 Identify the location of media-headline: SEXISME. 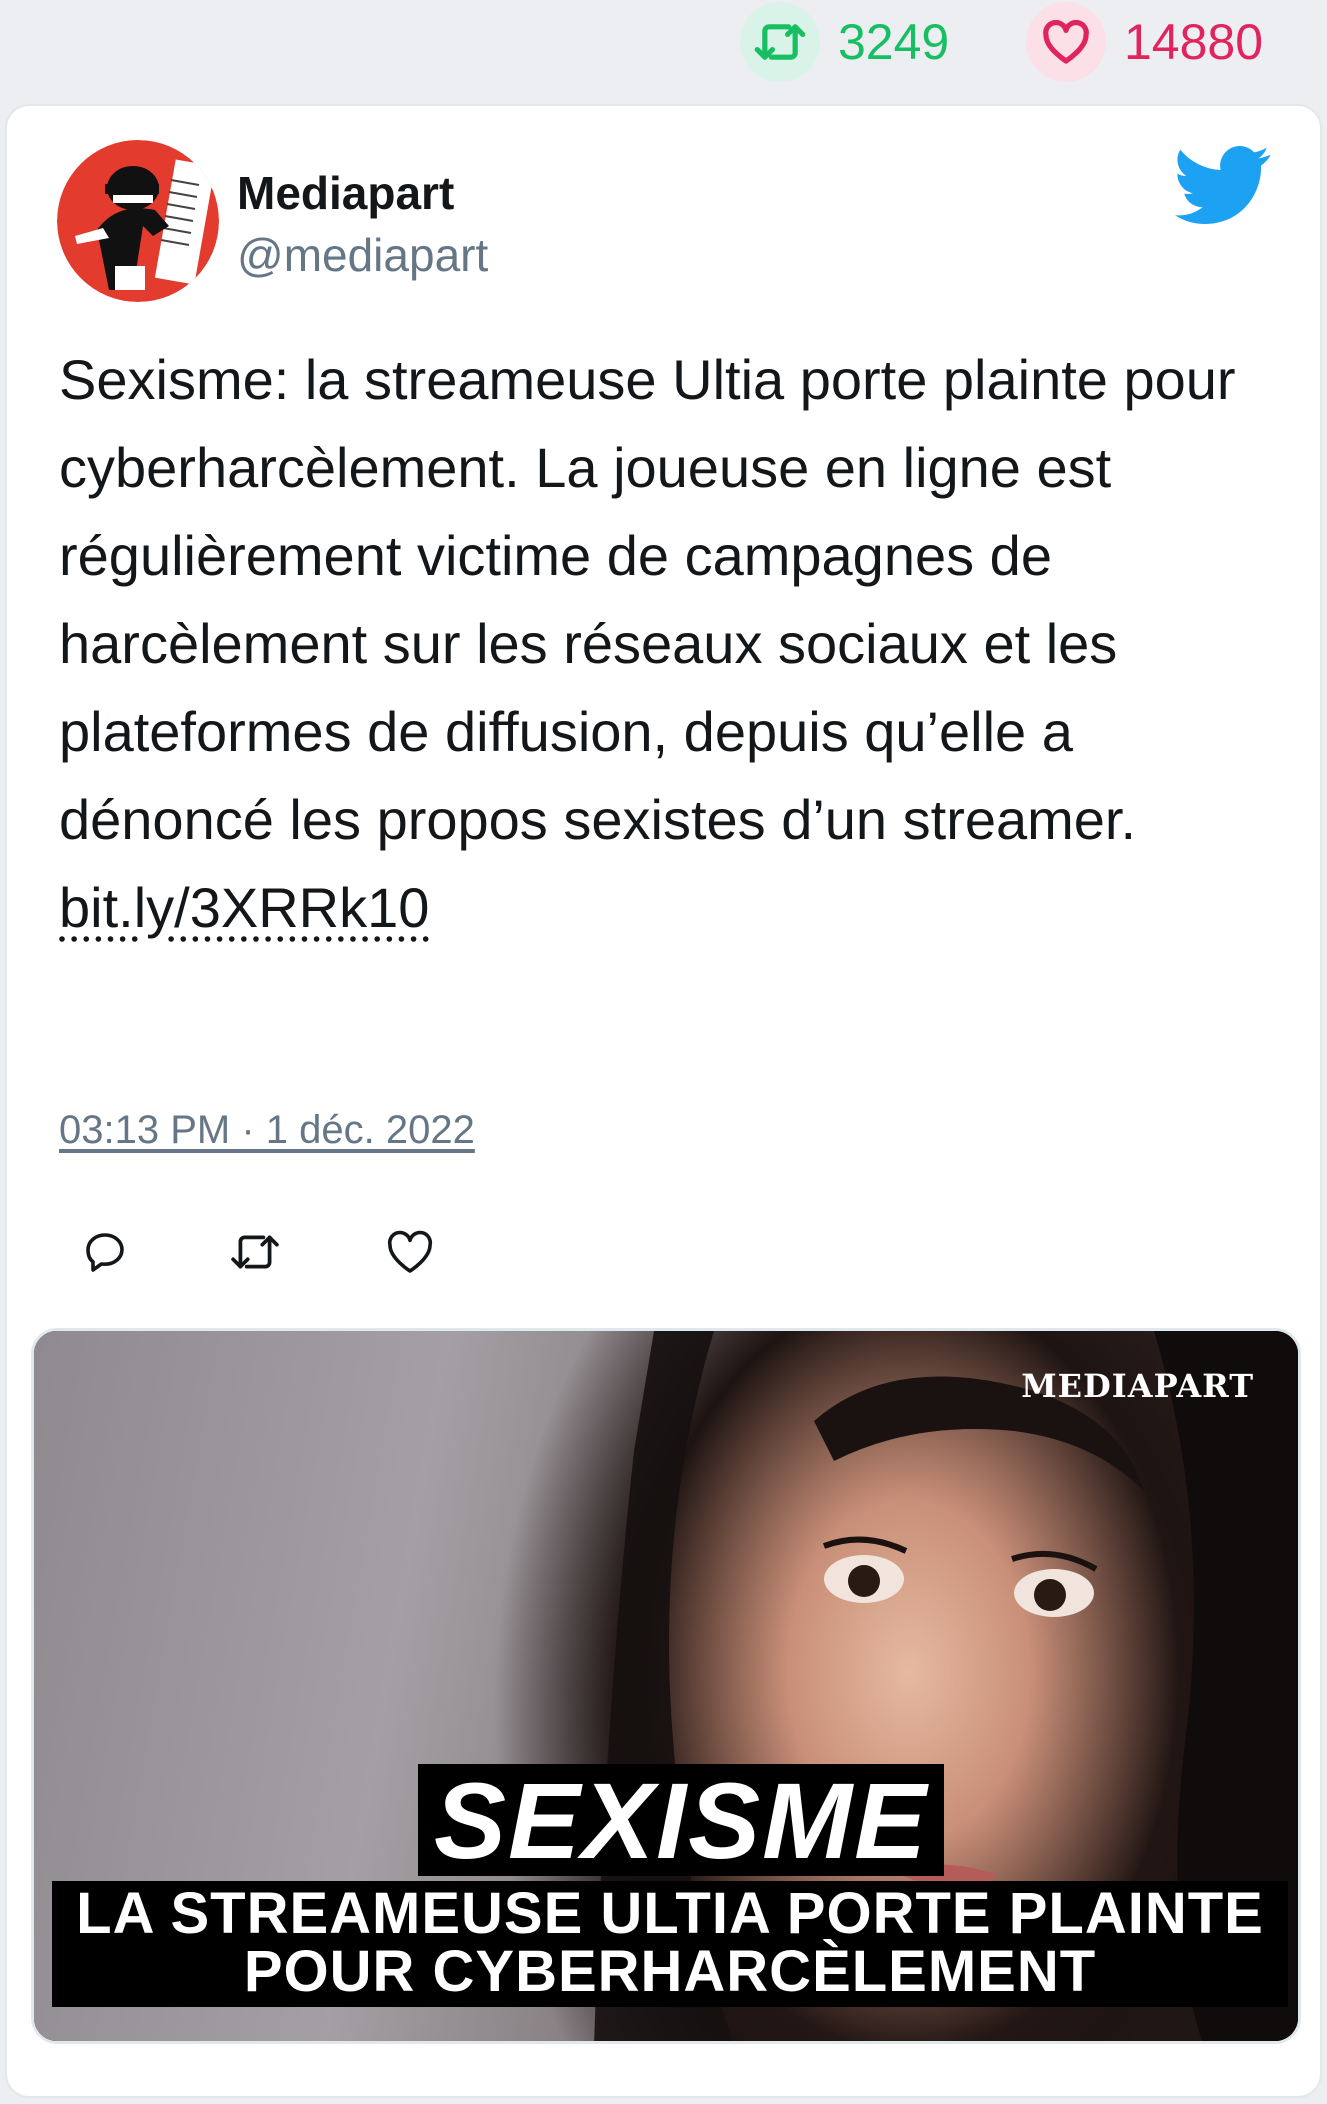
(681, 1820).